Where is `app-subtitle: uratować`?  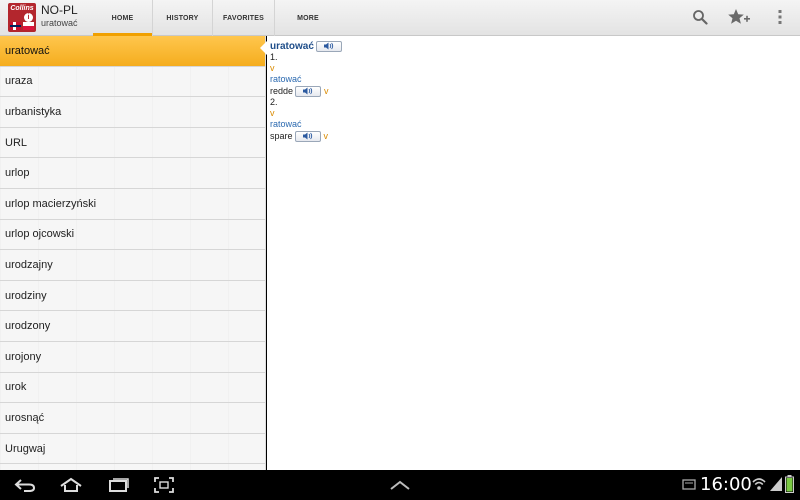 app-subtitle: uratować is located at coordinates (59, 23).